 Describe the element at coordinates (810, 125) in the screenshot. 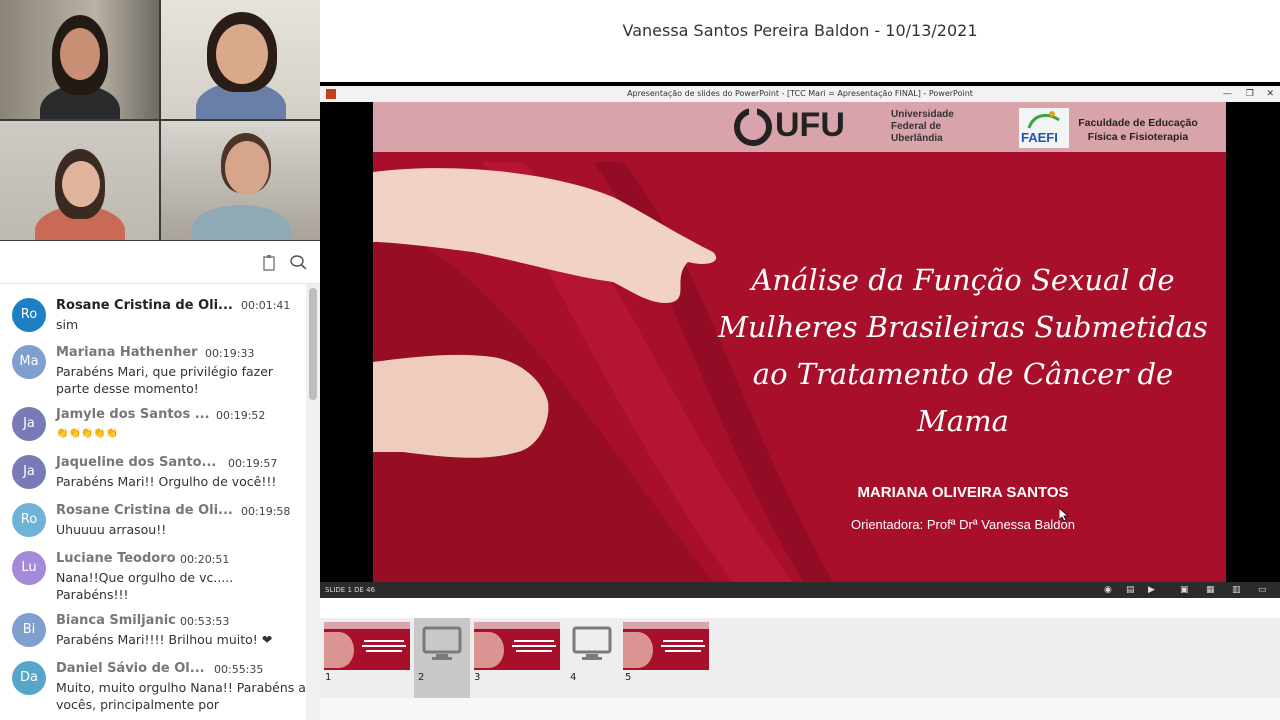

I see `ufu-logo-text: UFU` at that location.